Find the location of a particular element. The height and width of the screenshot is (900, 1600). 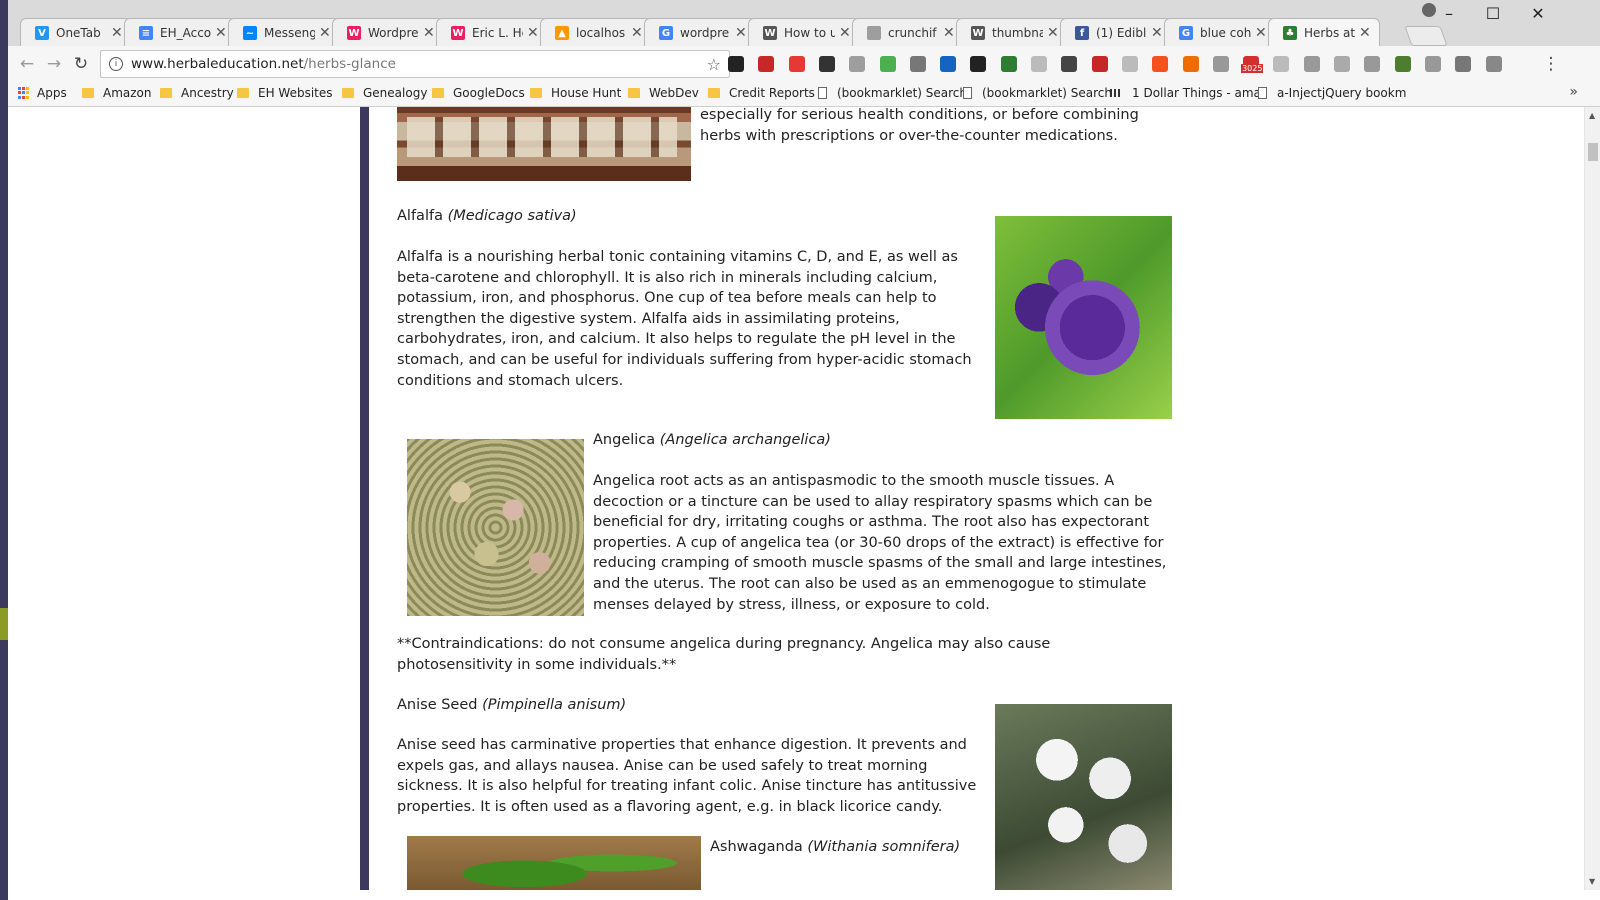

bookmark-1: Amazon is located at coordinates (117, 93).